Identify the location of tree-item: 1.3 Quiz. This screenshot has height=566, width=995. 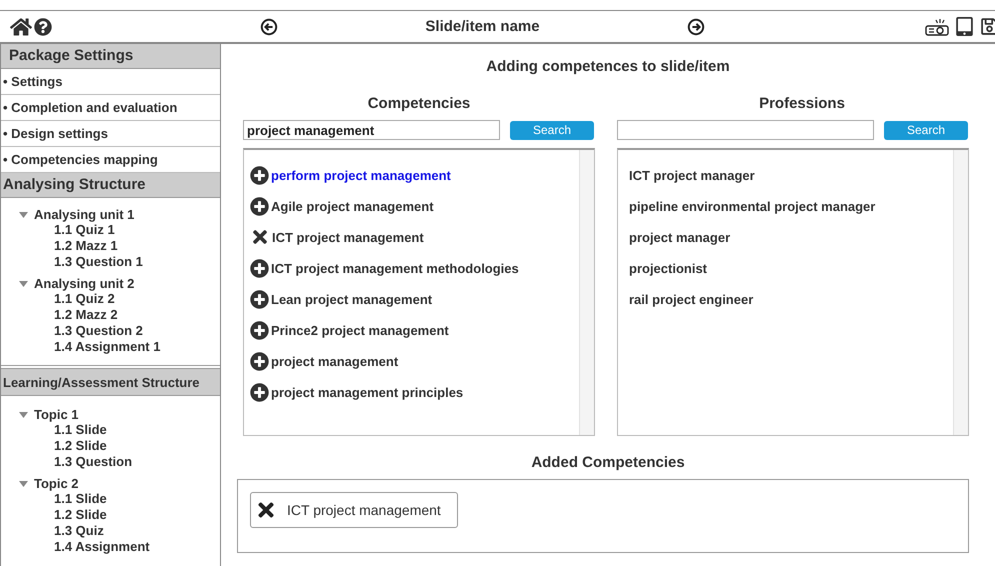
(110, 531).